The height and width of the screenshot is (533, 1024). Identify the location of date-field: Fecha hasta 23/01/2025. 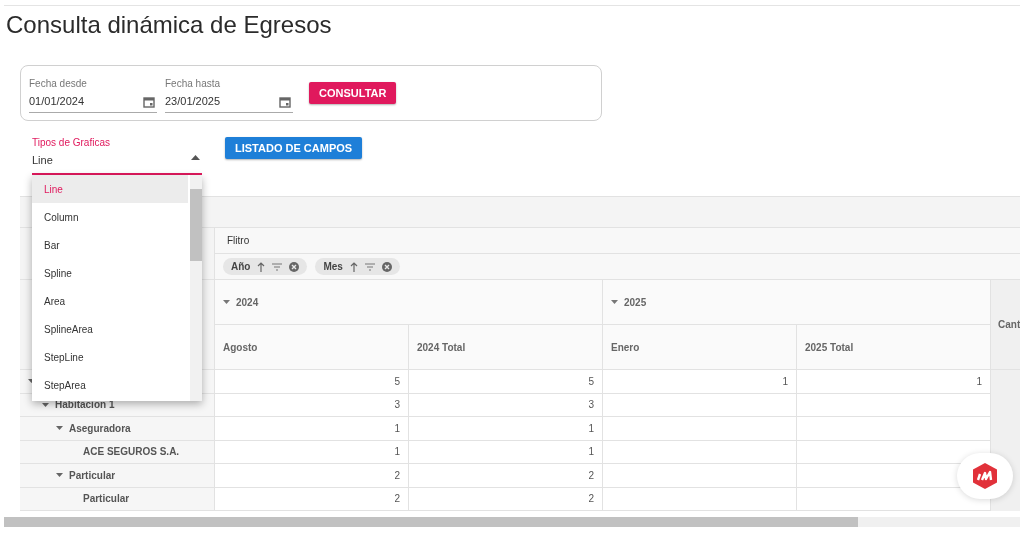
(229, 93).